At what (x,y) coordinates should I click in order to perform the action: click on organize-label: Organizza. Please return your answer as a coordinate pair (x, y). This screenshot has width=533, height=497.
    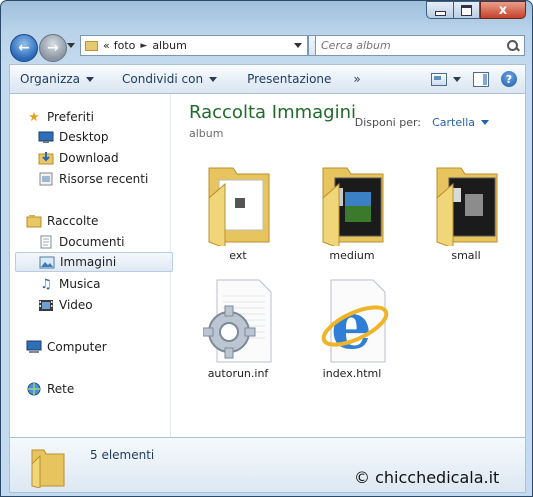
    Looking at the image, I should click on (50, 79).